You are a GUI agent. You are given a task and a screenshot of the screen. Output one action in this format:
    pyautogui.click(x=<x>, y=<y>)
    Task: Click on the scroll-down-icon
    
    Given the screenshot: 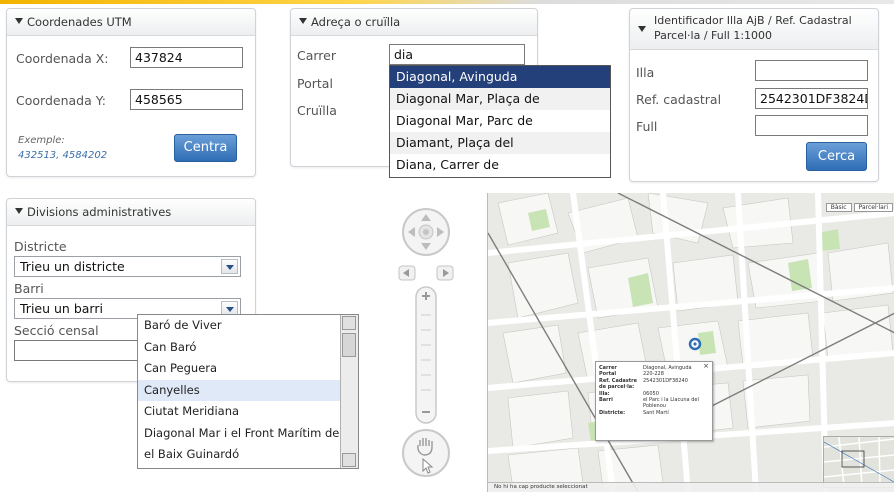 What is the action you would take?
    pyautogui.click(x=349, y=460)
    